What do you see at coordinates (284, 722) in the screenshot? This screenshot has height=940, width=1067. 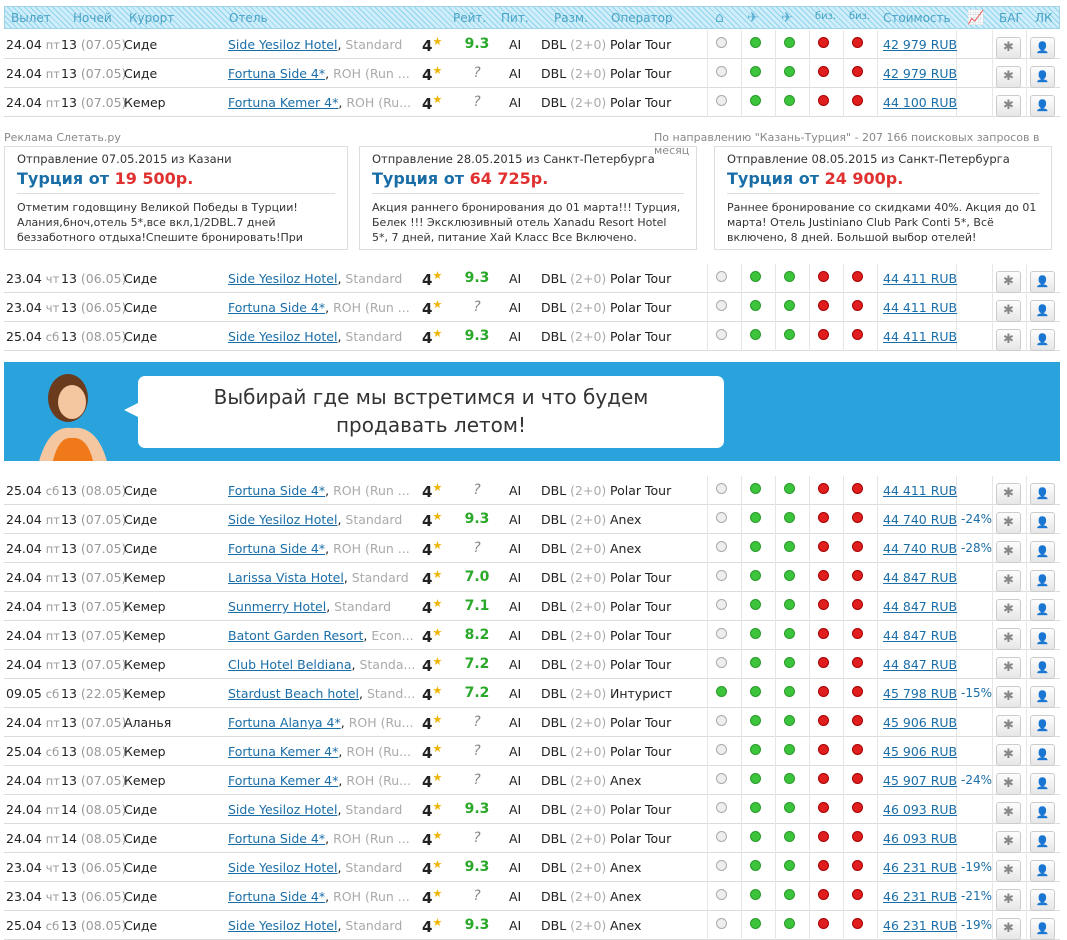 I see `hotel-link: Fortuna Alanya 4*` at bounding box center [284, 722].